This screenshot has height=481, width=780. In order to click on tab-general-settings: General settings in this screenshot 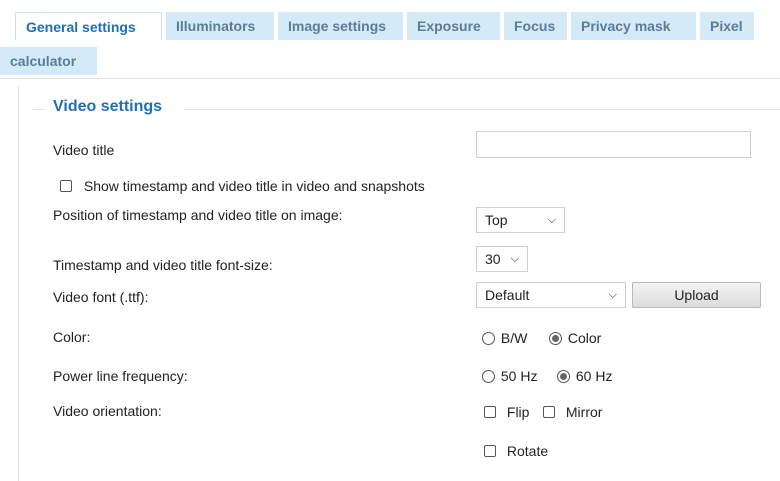, I will do `click(88, 26)`.